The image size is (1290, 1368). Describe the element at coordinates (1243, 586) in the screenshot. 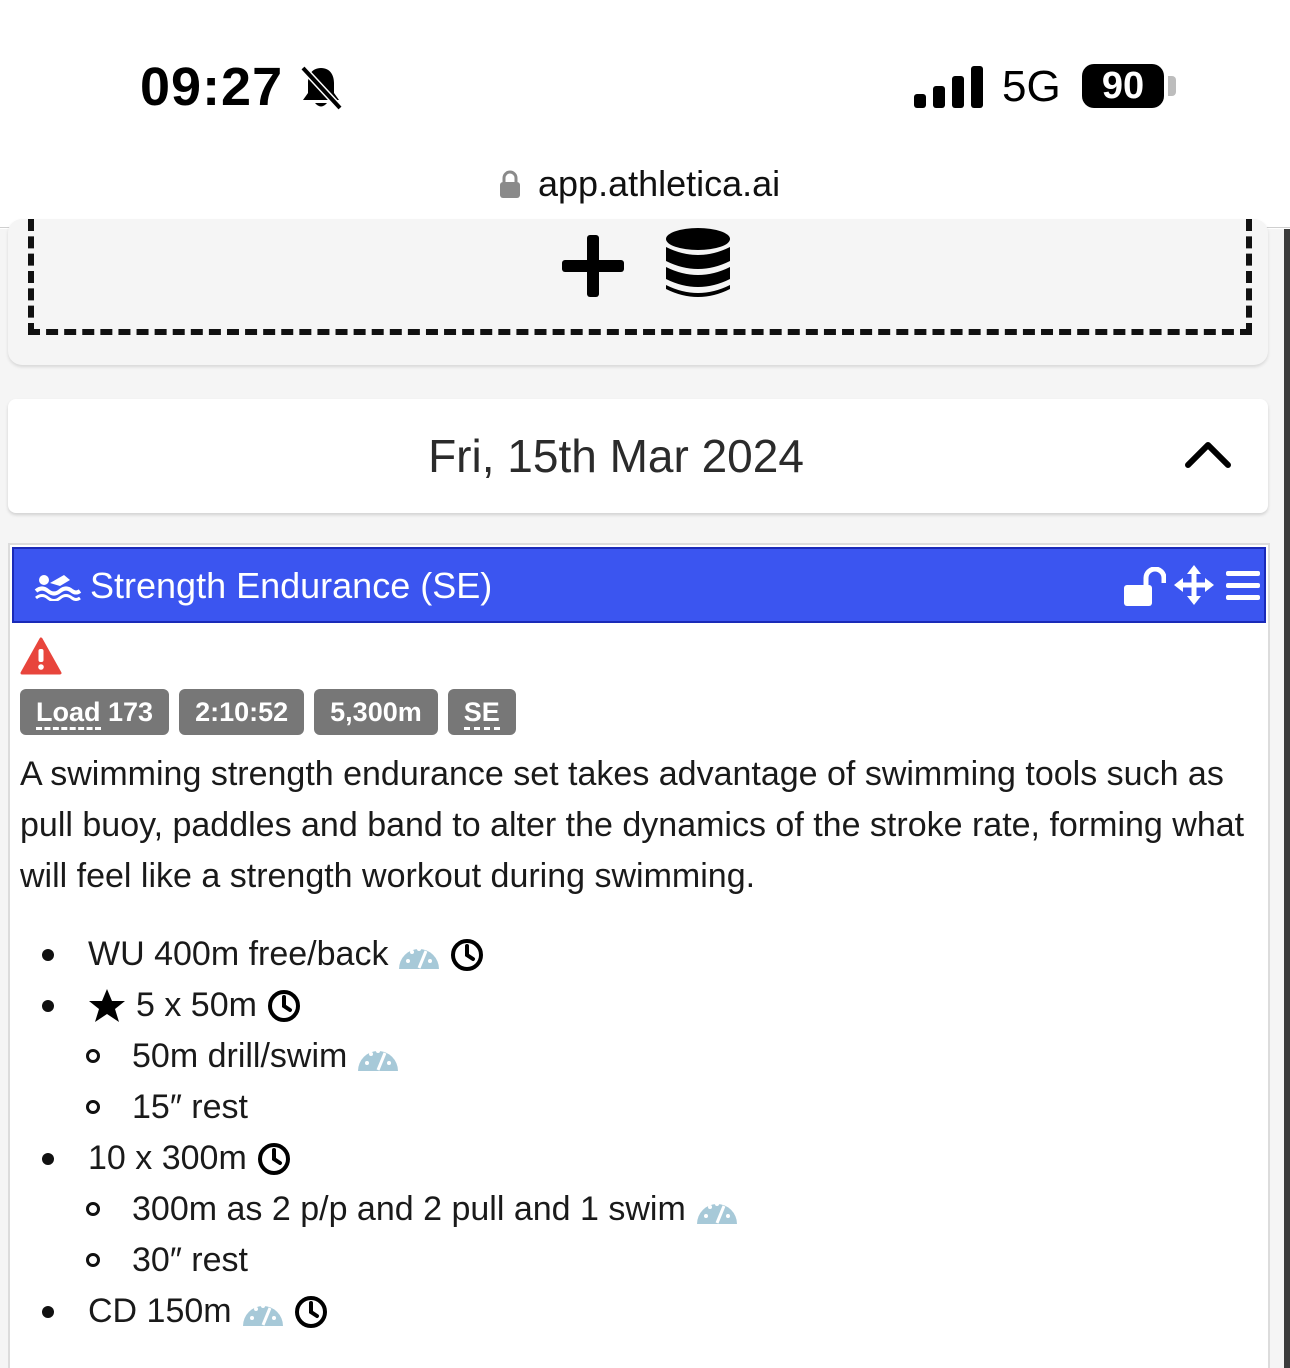

I see `menu-icon` at that location.